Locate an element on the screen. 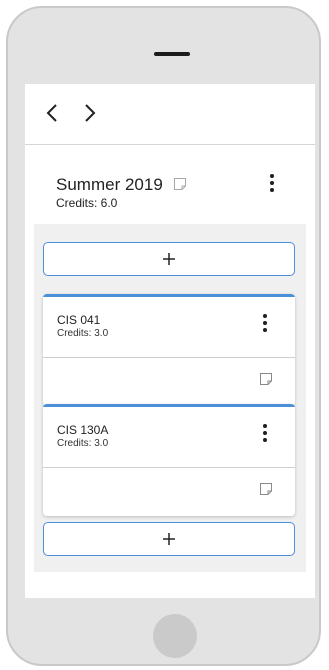 This screenshot has width=329, height=670. forward-button is located at coordinates (89, 113).